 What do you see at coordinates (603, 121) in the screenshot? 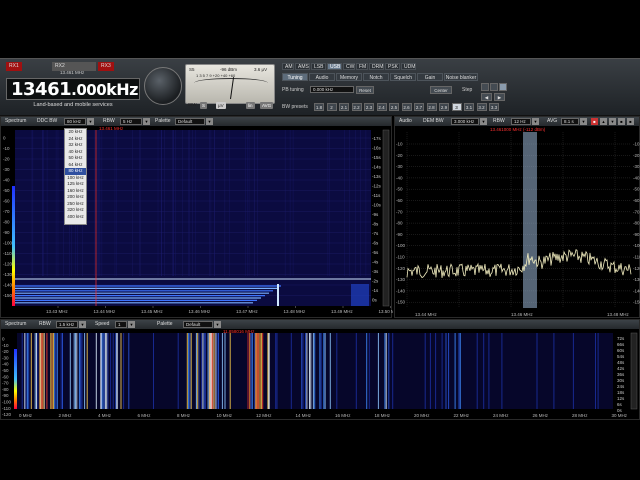
I see `audio-option-icon-a: ▲` at bounding box center [603, 121].